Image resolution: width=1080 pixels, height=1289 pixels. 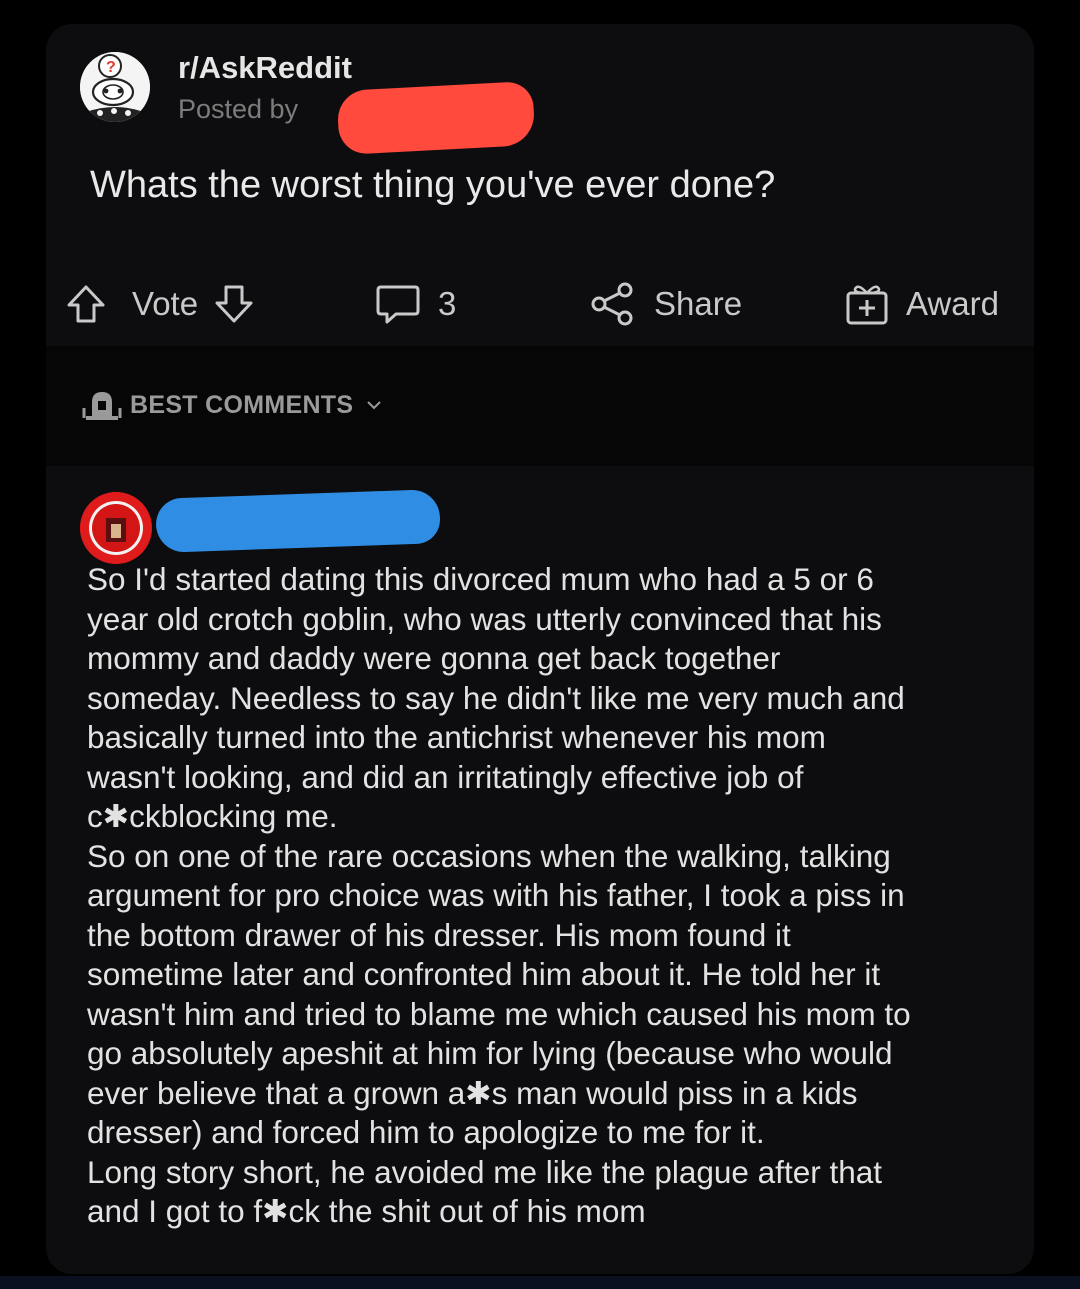 What do you see at coordinates (540, 406) in the screenshot?
I see `sort-bar: BEST COMMENTS` at bounding box center [540, 406].